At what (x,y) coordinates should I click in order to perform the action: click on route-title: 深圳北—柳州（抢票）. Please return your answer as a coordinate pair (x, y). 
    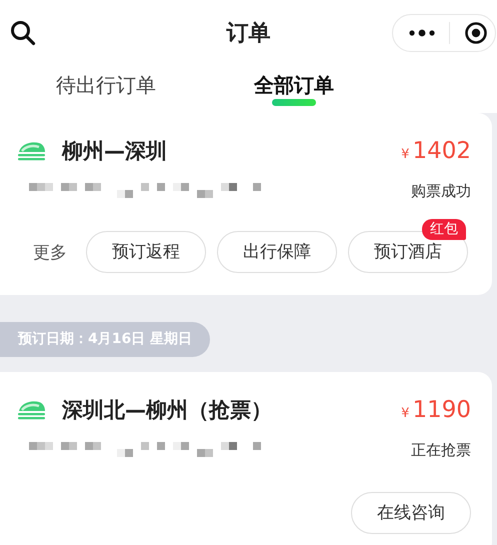
    Looking at the image, I should click on (167, 410).